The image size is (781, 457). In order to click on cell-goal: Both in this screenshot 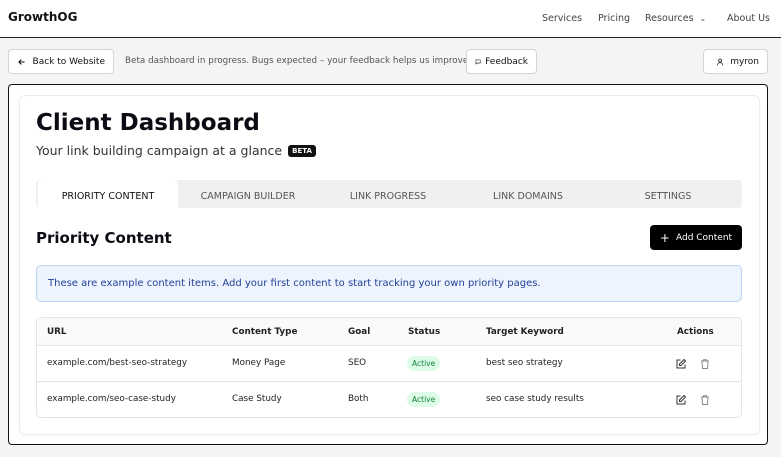, I will do `click(358, 399)`.